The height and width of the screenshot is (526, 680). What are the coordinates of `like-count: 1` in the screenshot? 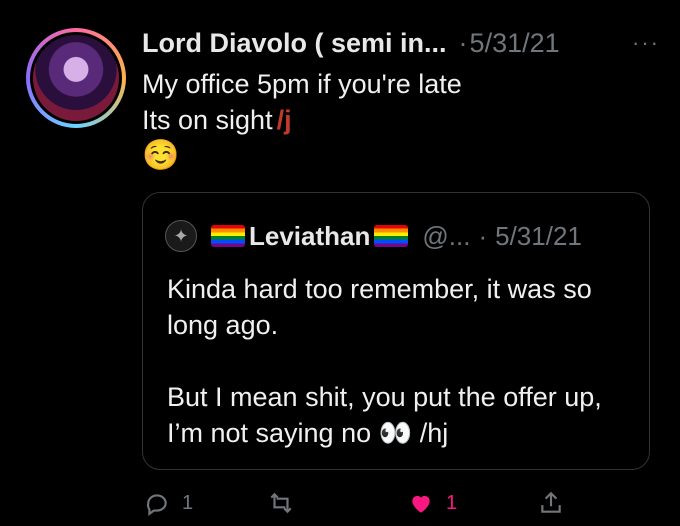 It's located at (452, 502).